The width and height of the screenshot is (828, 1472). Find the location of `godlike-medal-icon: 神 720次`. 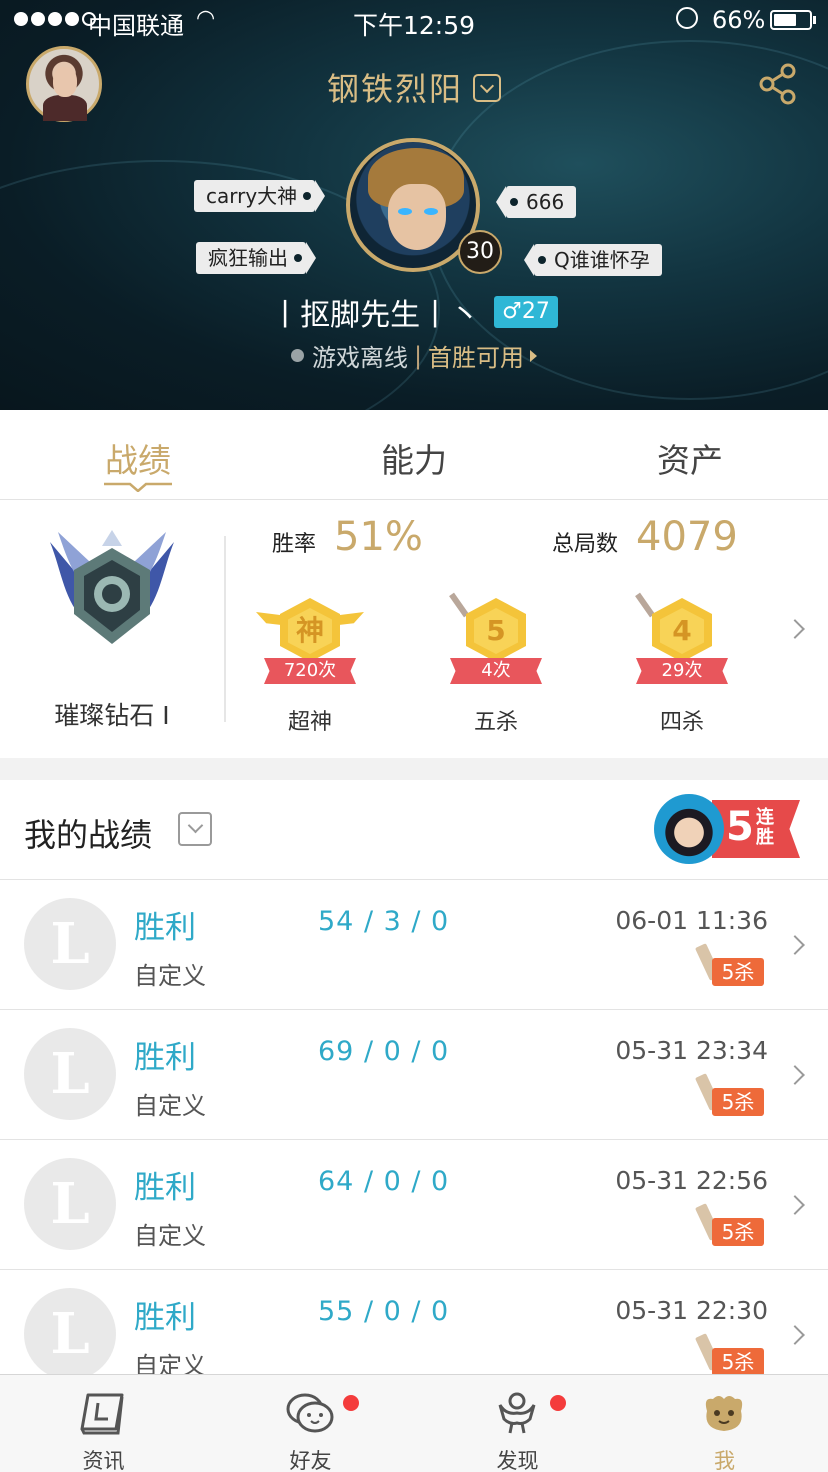

godlike-medal-icon: 神 720次 is located at coordinates (310, 642).